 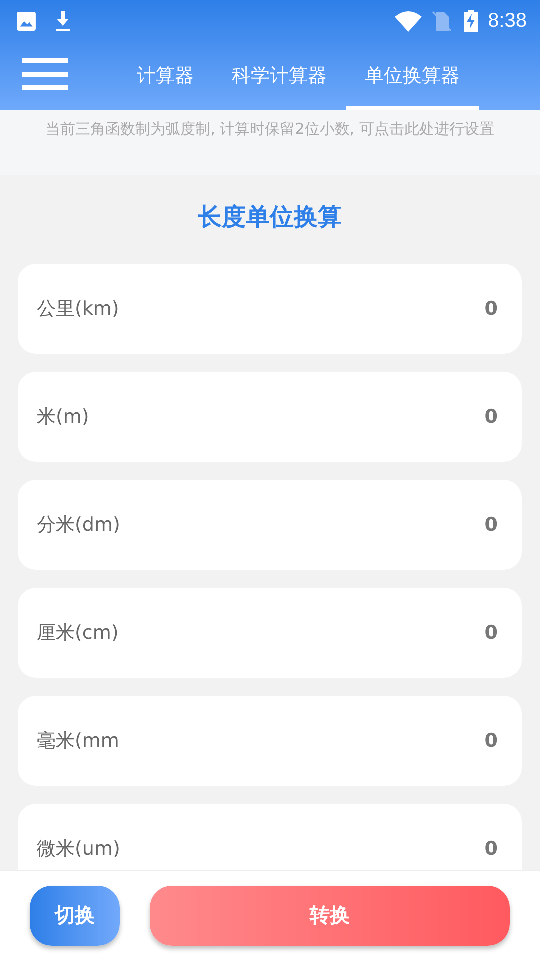 I want to click on clock: 8:38, so click(x=507, y=21).